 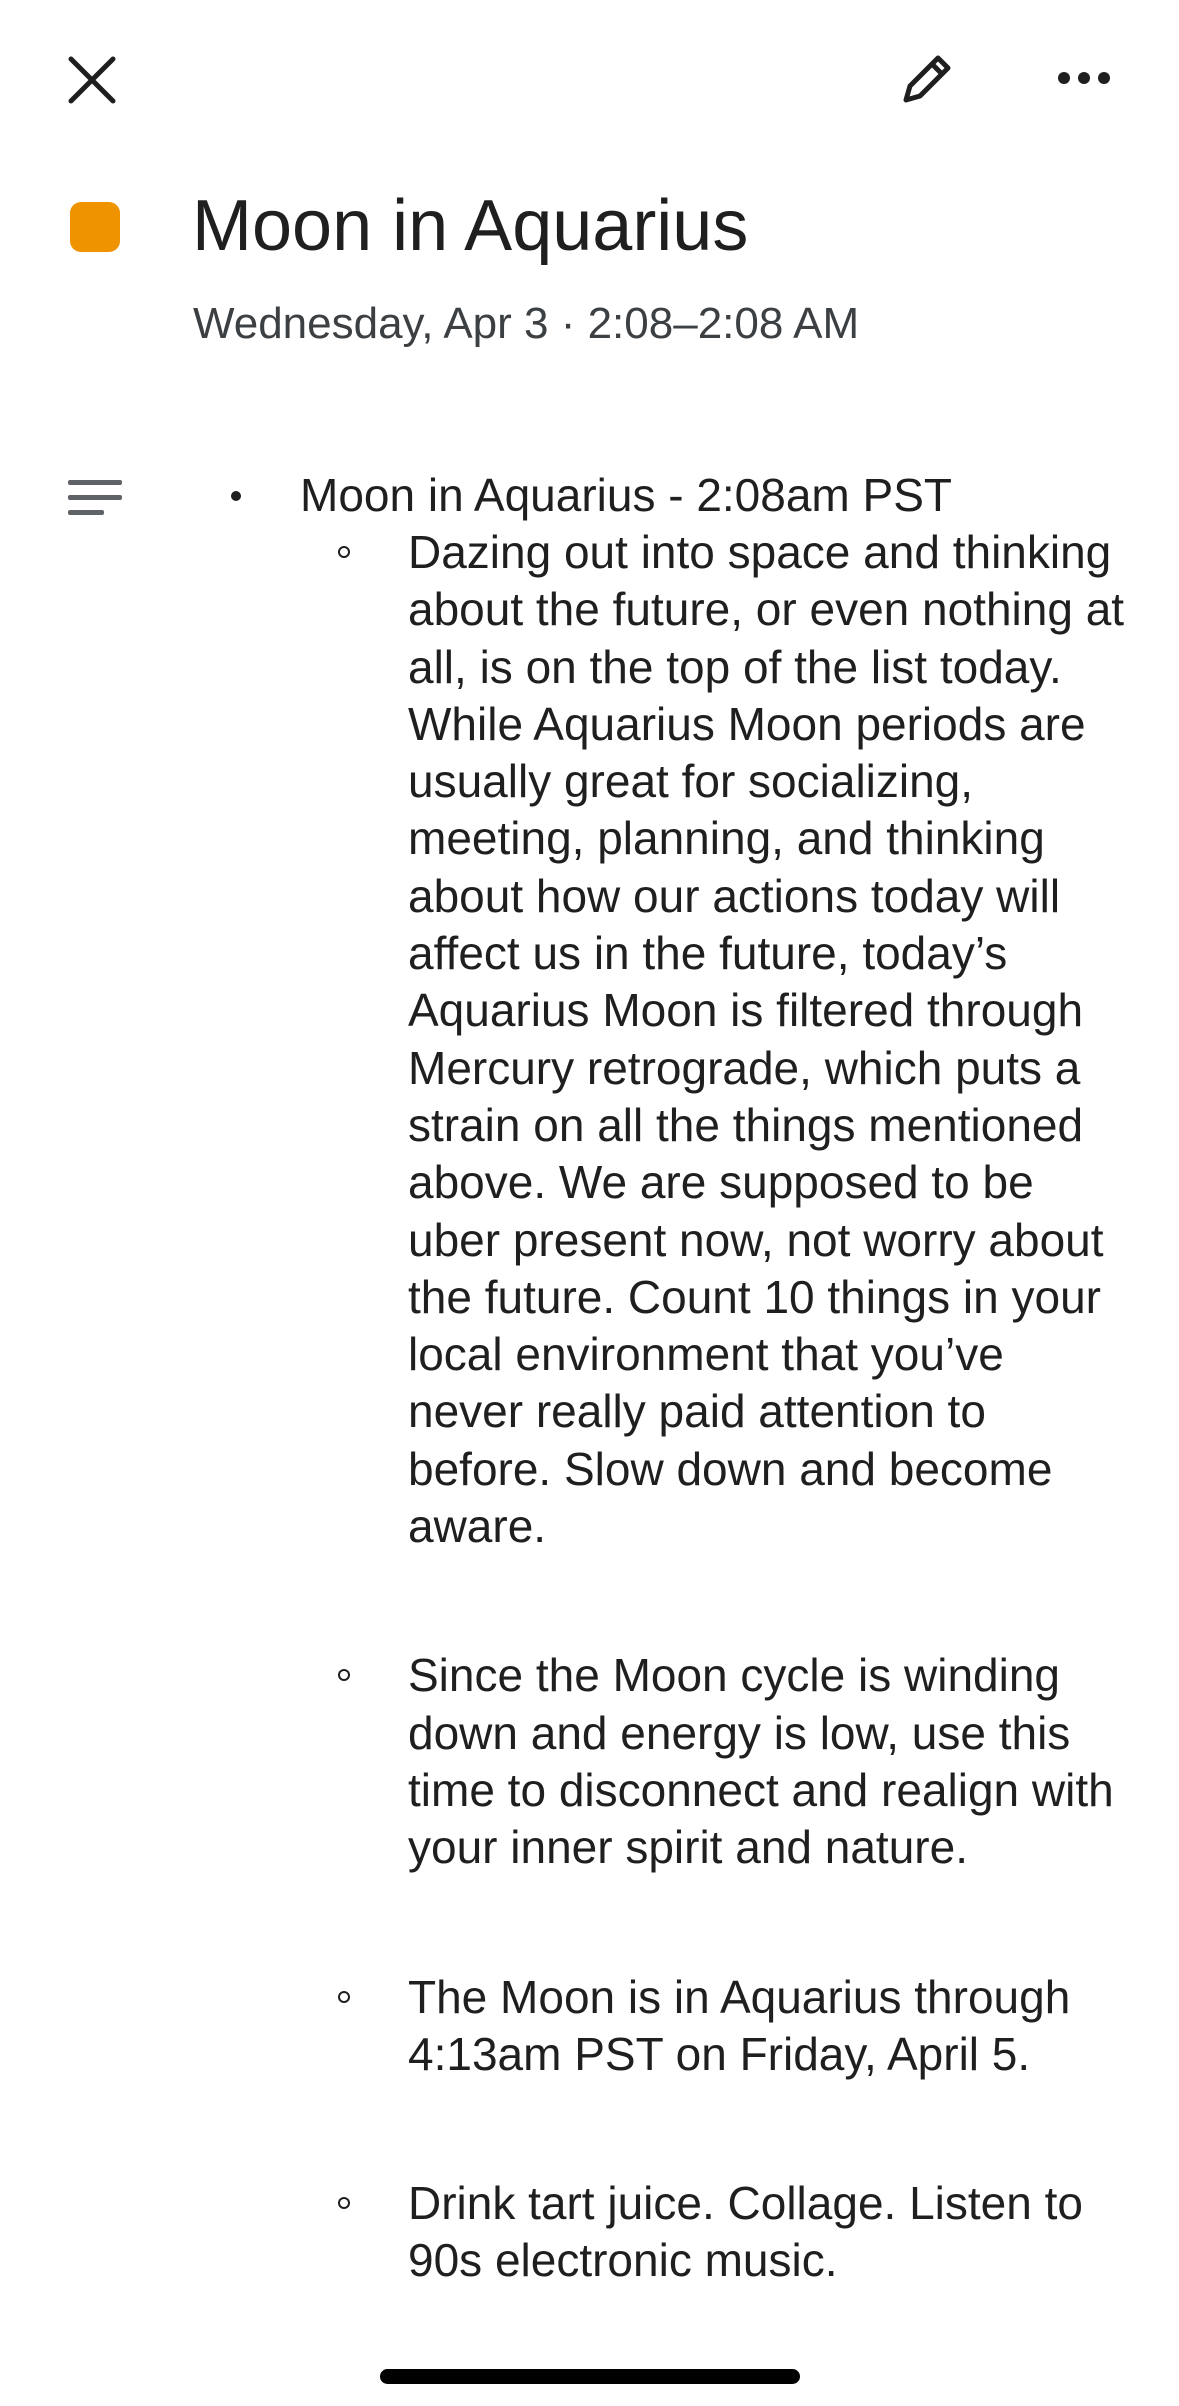 I want to click on more-horizontal-icon, so click(x=1084, y=78).